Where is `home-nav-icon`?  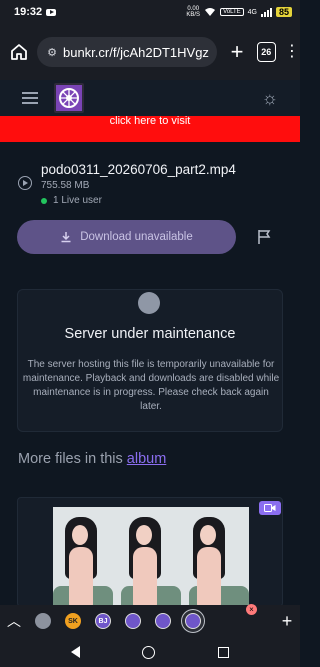 home-nav-icon is located at coordinates (149, 652).